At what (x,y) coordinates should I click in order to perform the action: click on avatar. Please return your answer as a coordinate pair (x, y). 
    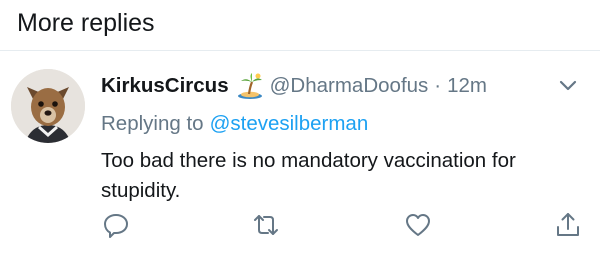
    Looking at the image, I should click on (48, 106).